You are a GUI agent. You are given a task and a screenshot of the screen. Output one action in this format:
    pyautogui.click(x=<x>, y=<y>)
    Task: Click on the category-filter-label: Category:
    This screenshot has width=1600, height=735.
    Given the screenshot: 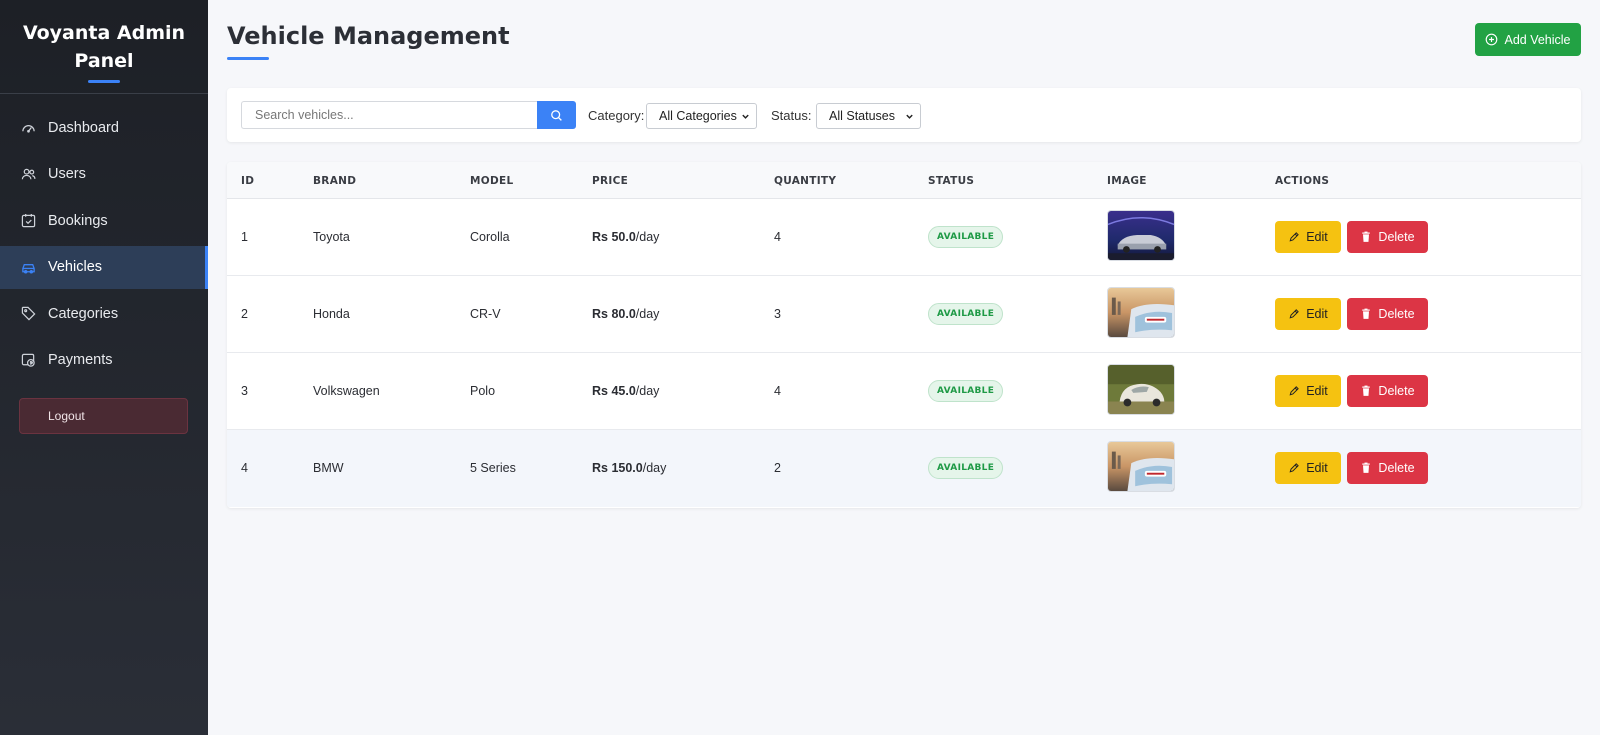 What is the action you would take?
    pyautogui.click(x=616, y=115)
    